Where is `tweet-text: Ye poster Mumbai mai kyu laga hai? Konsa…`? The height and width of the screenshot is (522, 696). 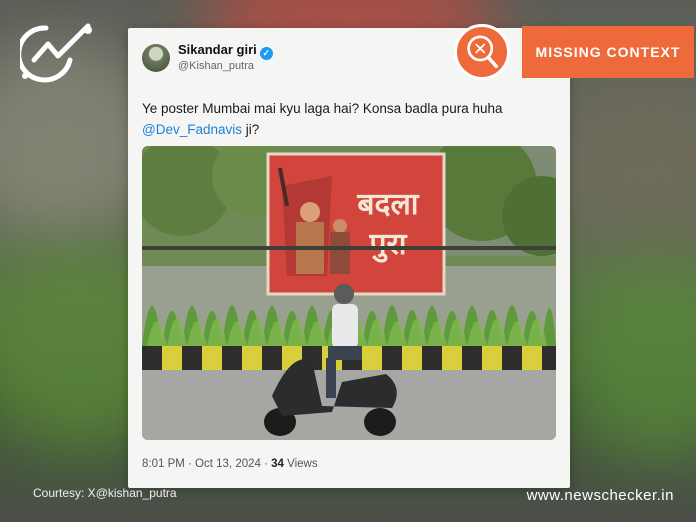 tweet-text: Ye poster Mumbai mai kyu laga hai? Konsa… is located at coordinates (347, 119).